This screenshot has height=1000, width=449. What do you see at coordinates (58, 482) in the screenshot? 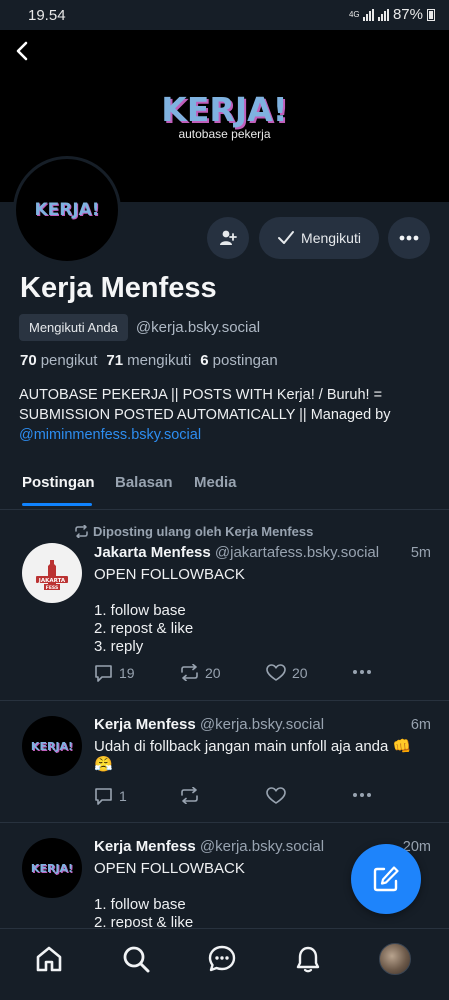
I see `tab-posts: Postingan` at bounding box center [58, 482].